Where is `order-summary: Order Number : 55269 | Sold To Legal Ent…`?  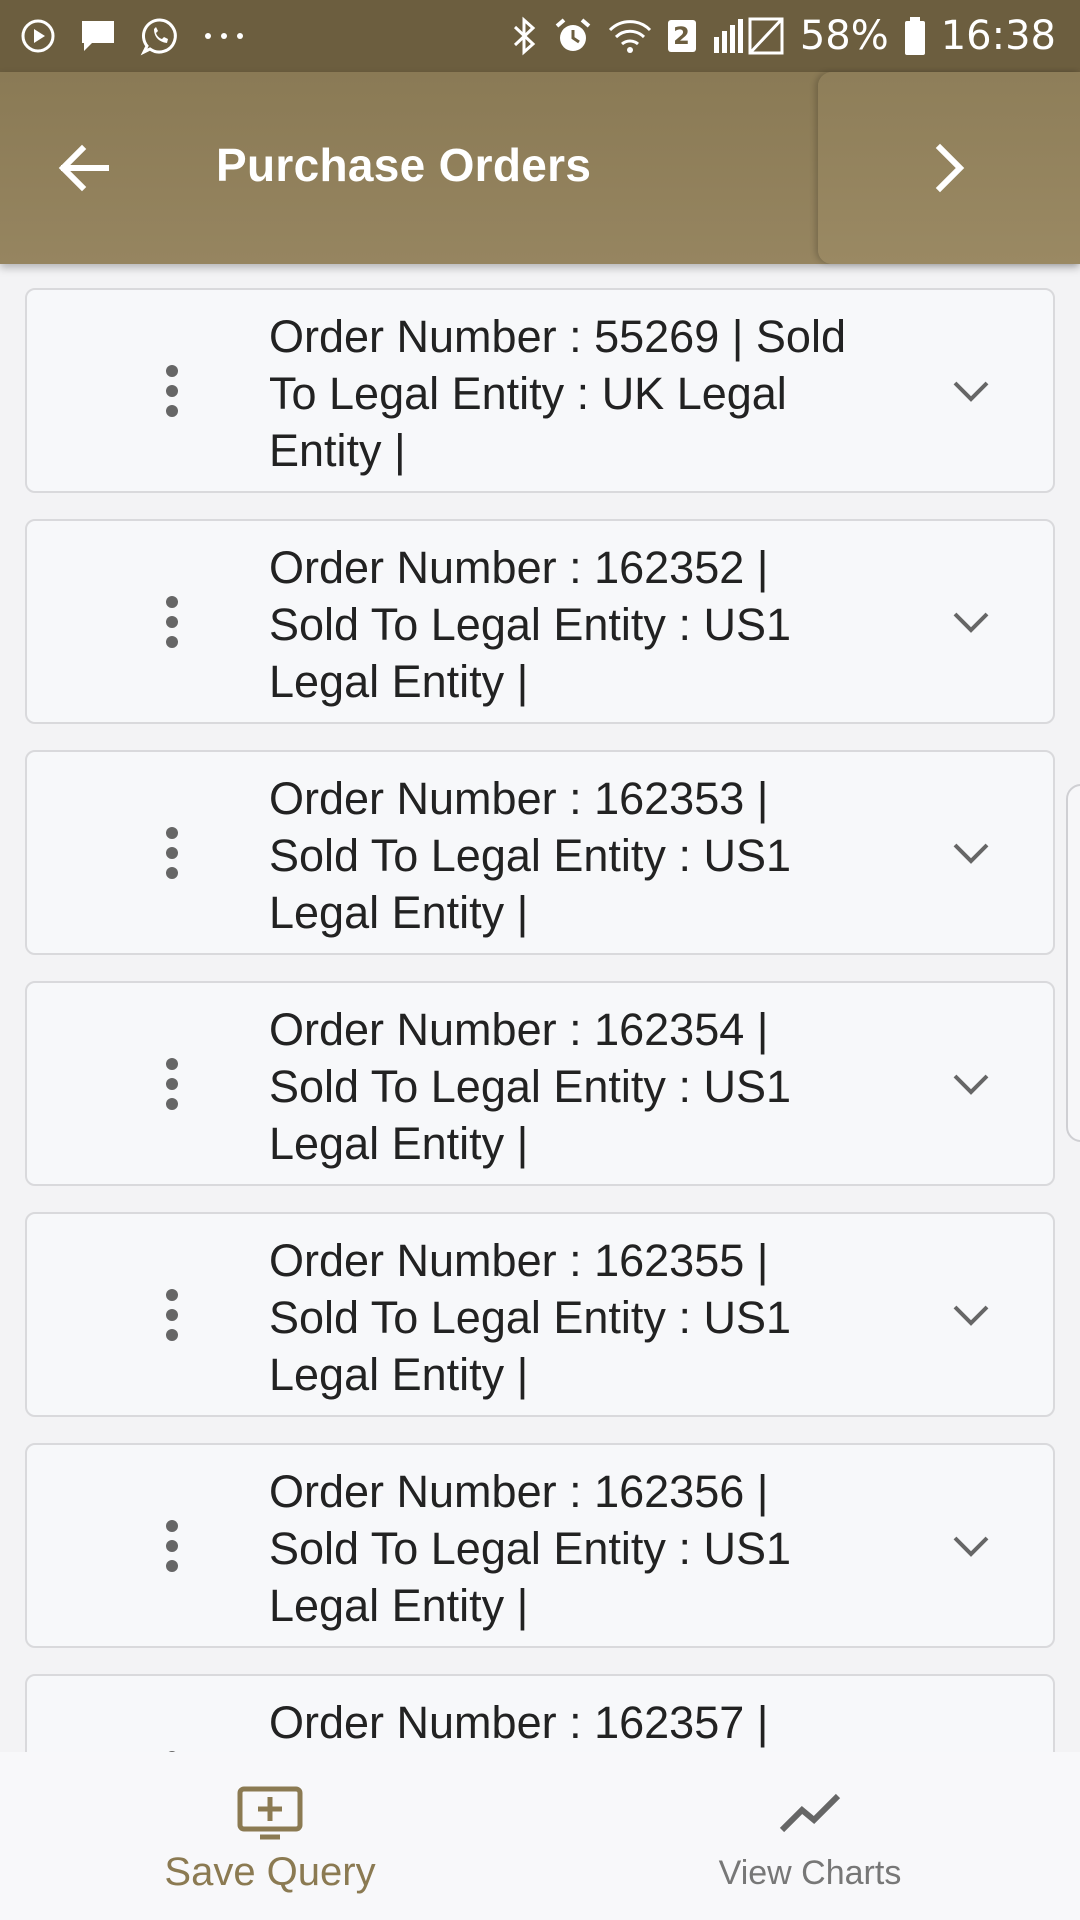
order-summary: Order Number : 55269 | Sold To Legal Ent… is located at coordinates (569, 393).